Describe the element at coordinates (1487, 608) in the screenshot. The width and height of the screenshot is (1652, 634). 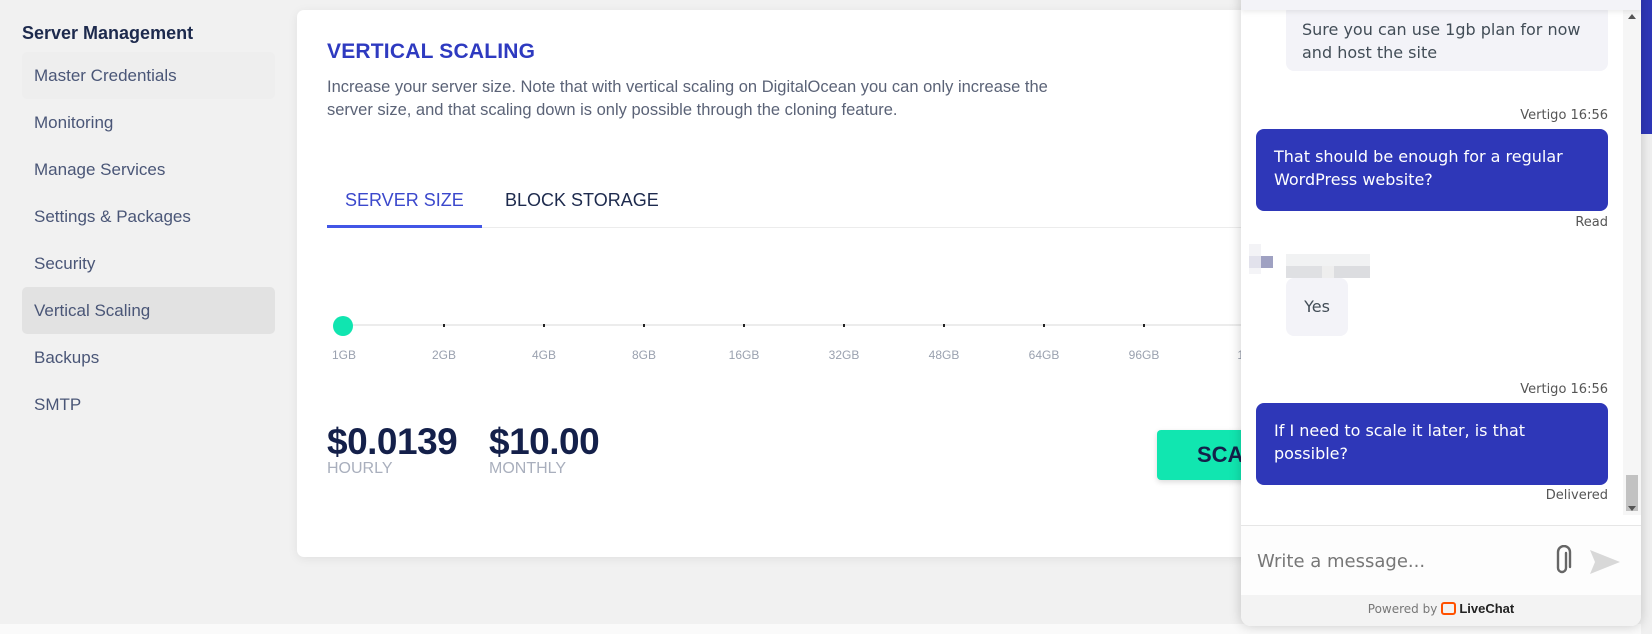
I see `livechat-brand: LiveChat` at that location.